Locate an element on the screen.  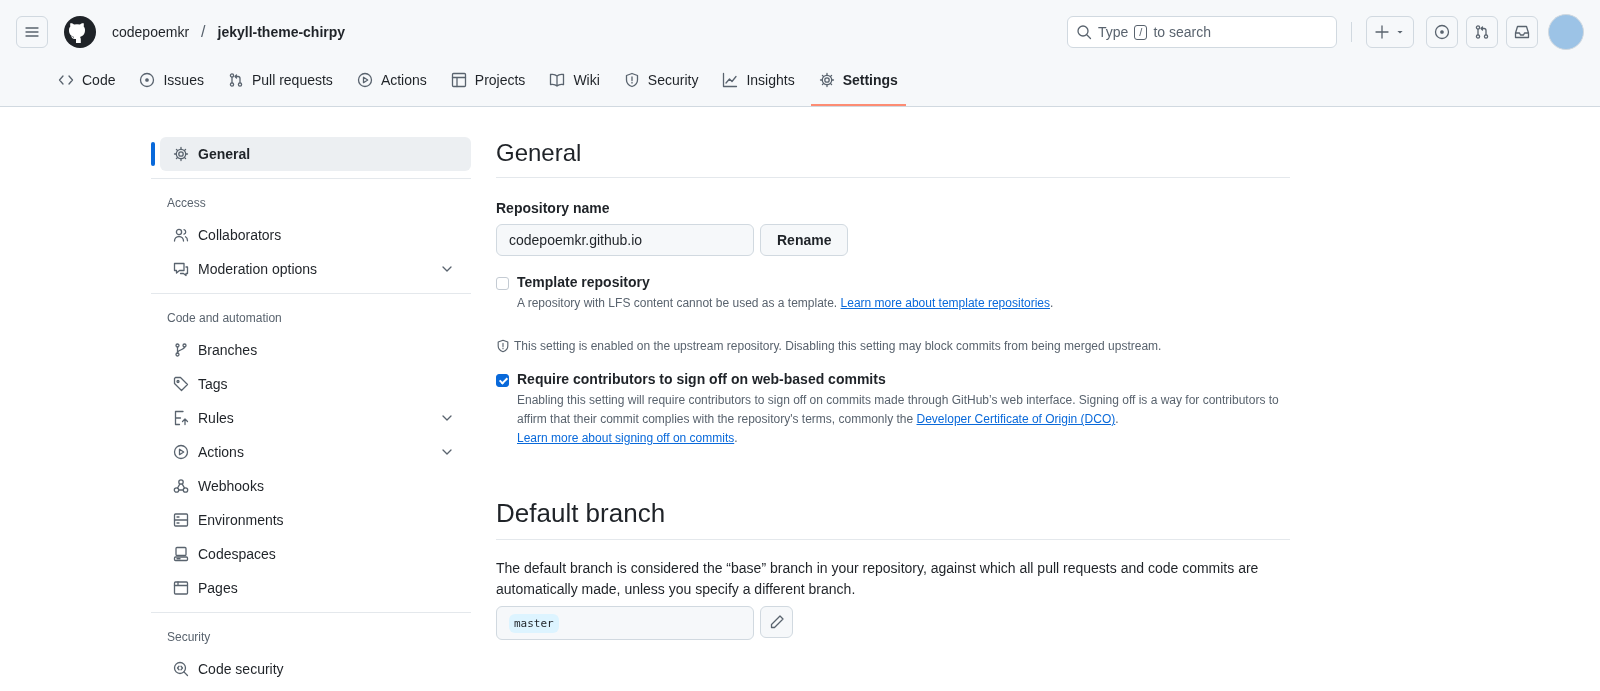
menu-button is located at coordinates (32, 32).